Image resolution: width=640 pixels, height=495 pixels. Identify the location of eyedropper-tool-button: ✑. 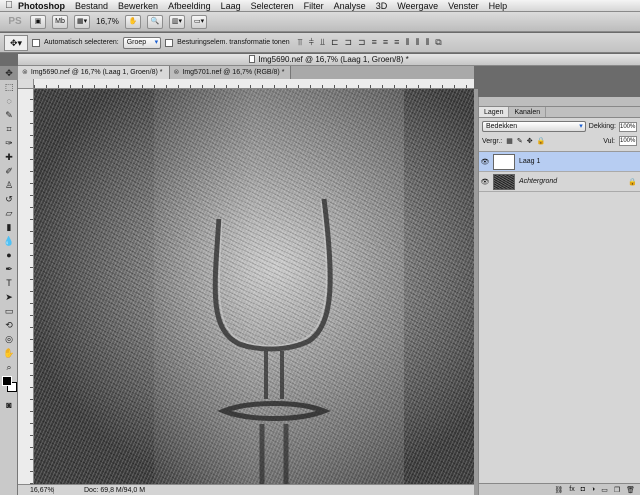
(9, 143).